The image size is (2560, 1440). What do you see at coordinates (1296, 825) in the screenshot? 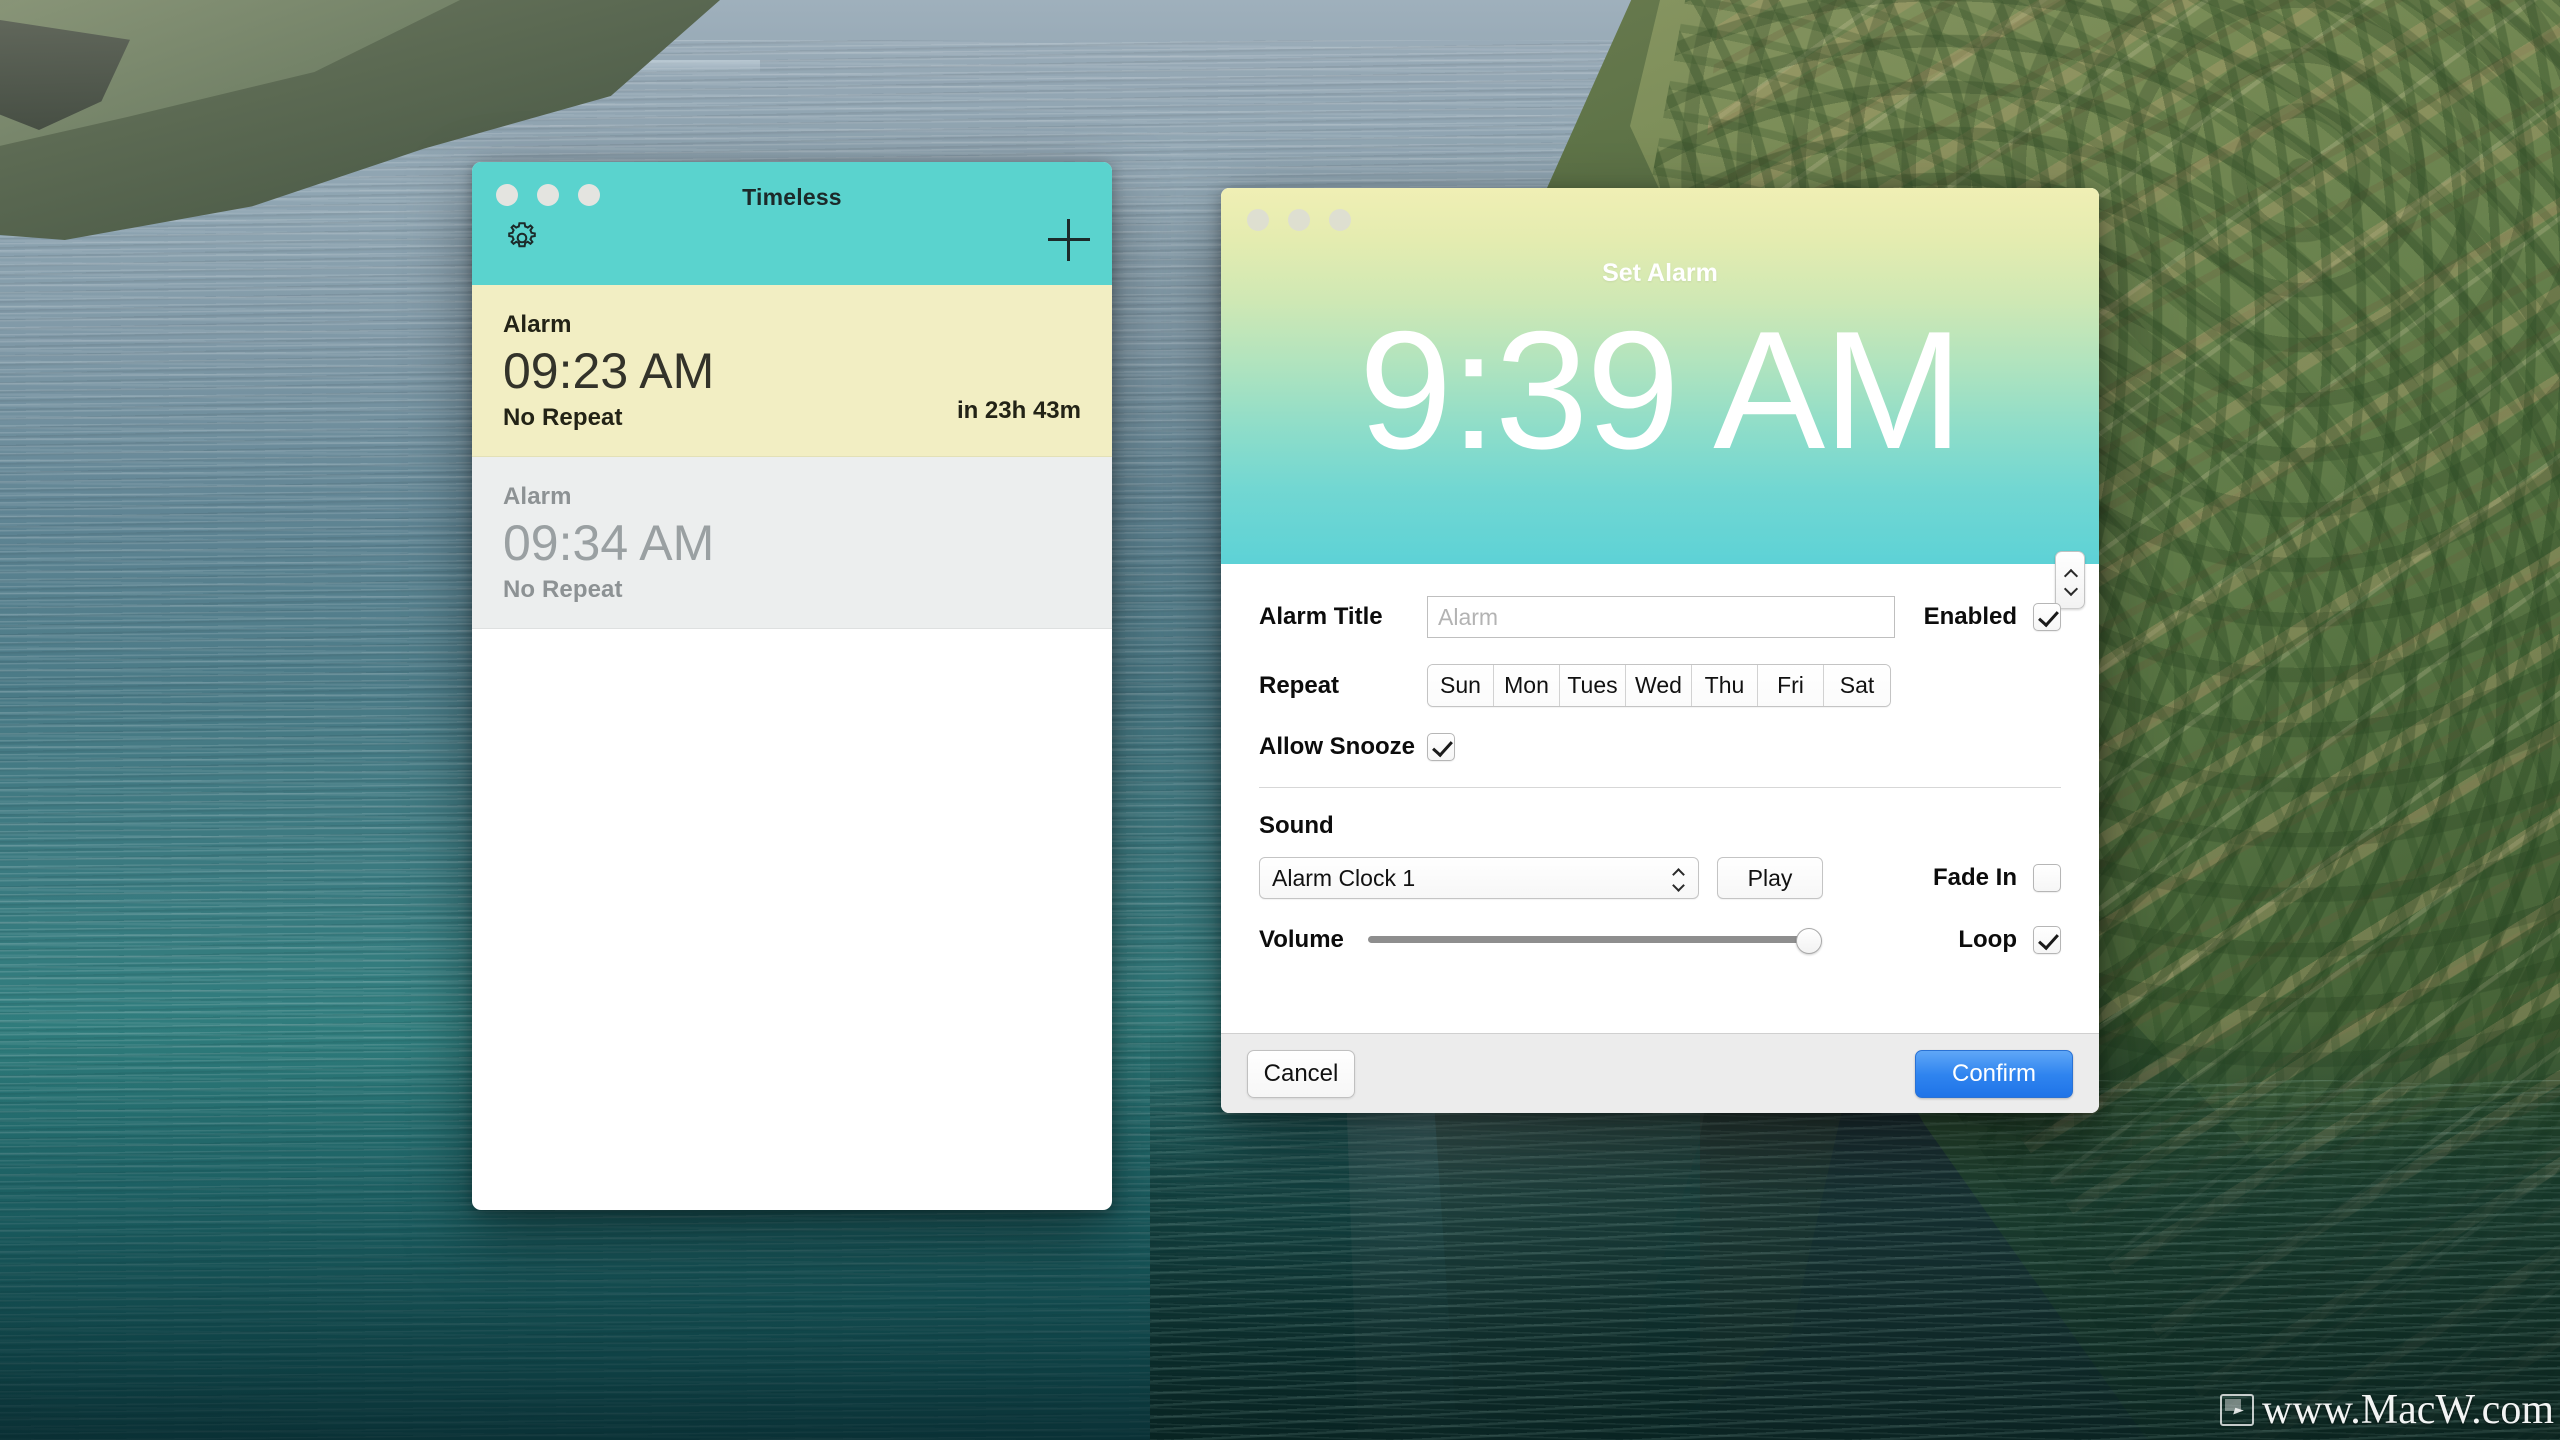
I see `sound-section-label: Sound` at bounding box center [1296, 825].